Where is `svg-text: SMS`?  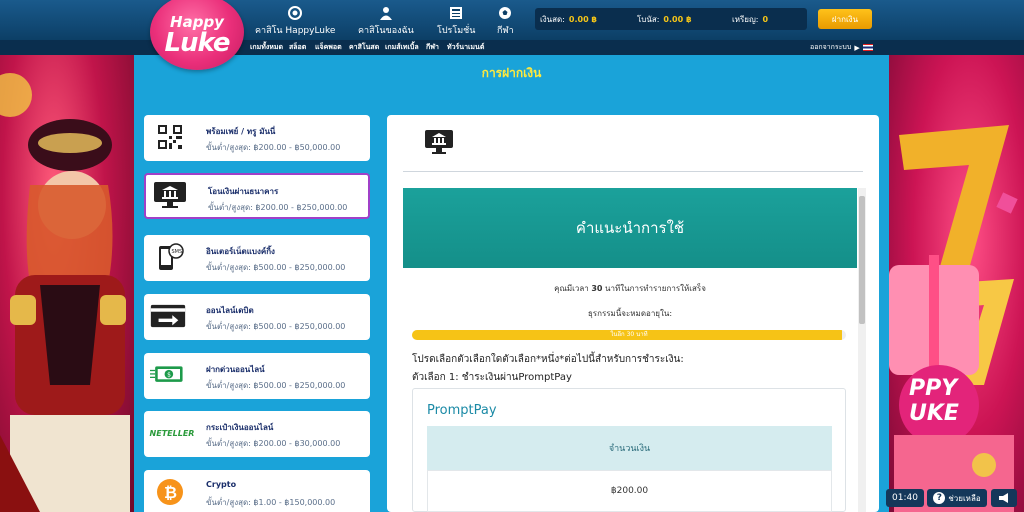
svg-text: SMS is located at coordinates (177, 252).